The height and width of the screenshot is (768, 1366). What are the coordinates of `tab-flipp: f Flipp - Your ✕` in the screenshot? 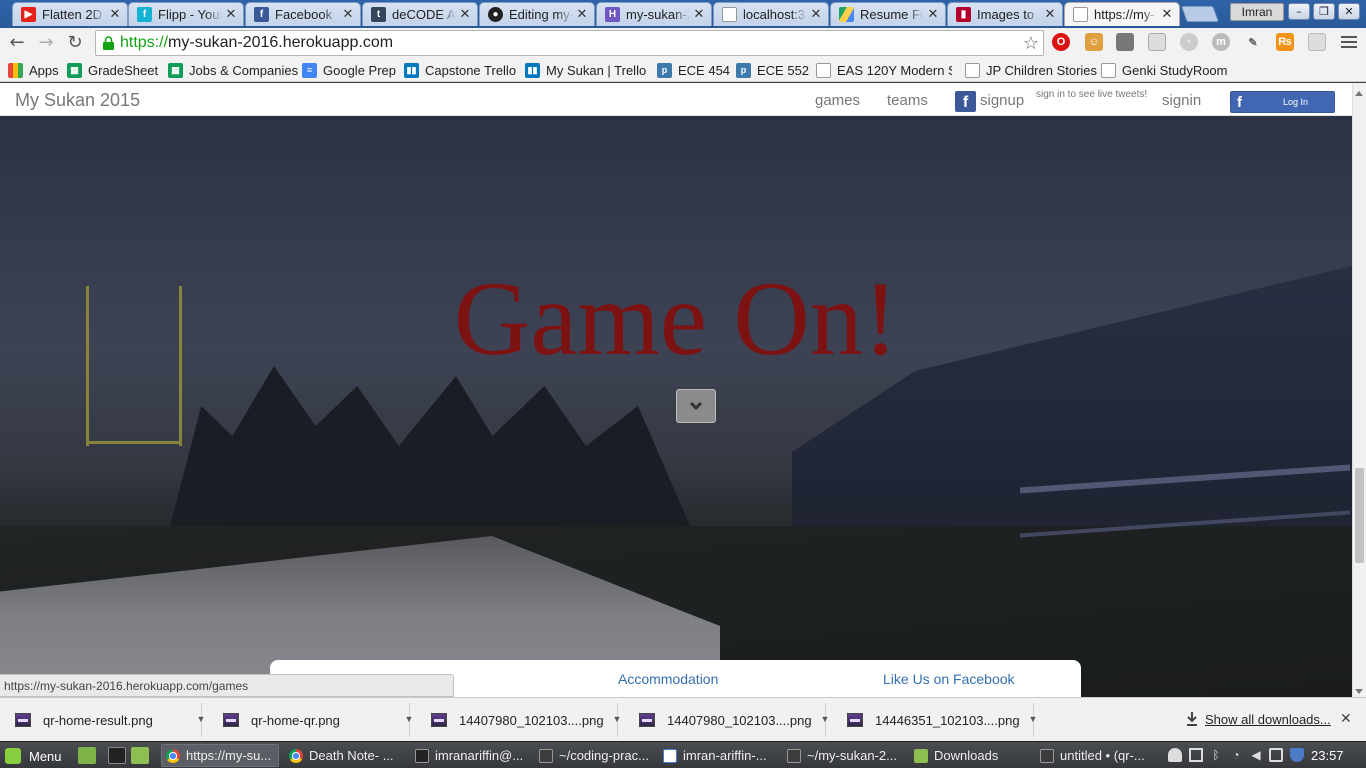 It's located at (186, 14).